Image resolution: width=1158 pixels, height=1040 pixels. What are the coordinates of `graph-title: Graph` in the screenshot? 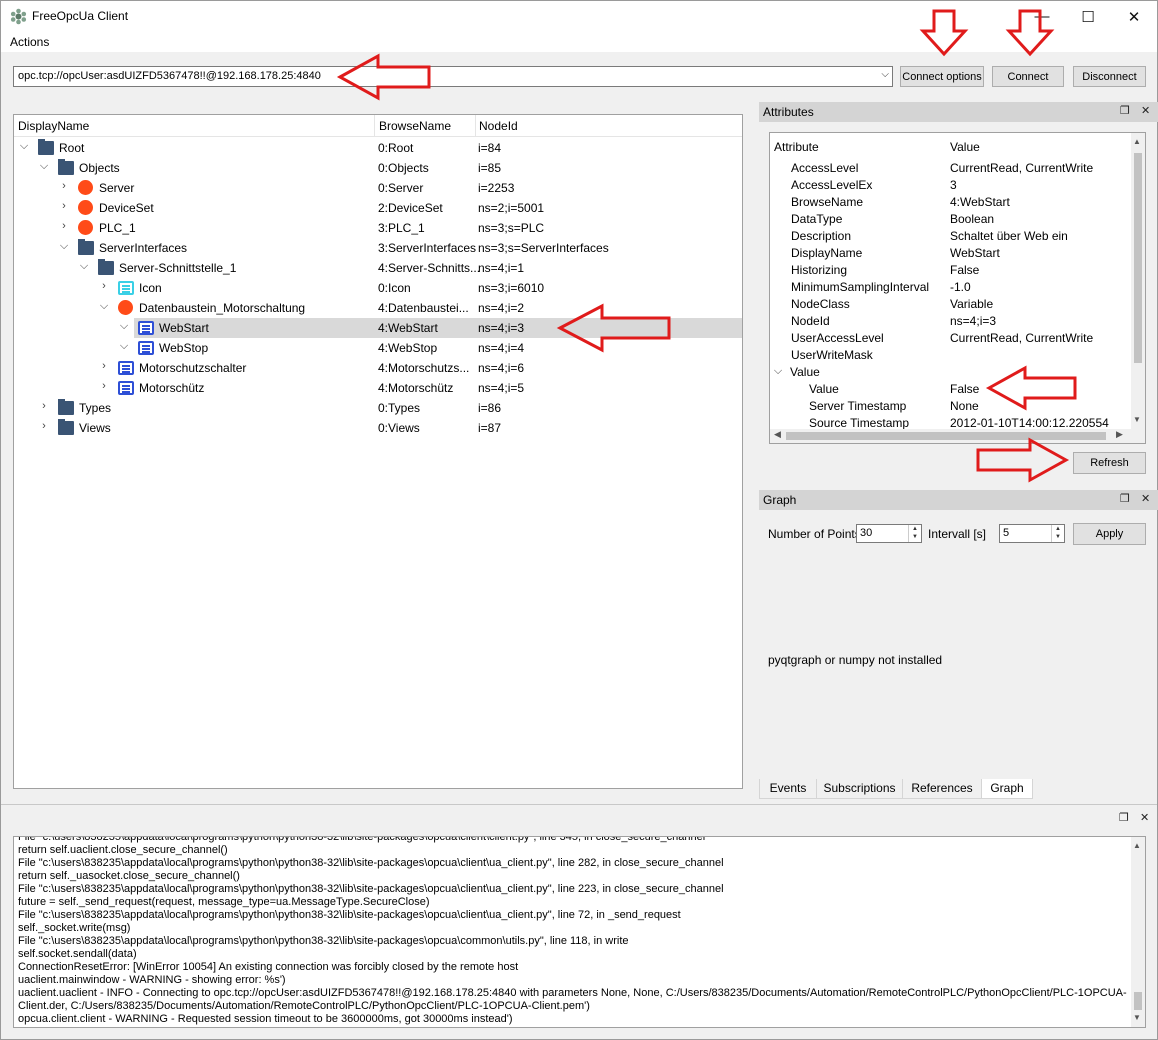 It's located at (780, 500).